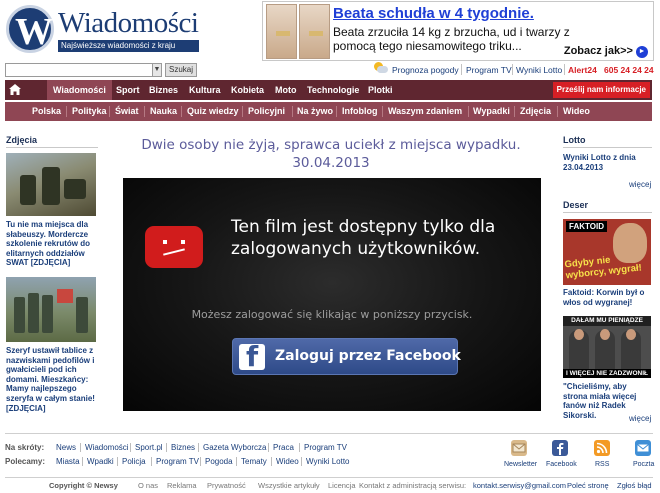 This screenshot has width=660, height=493. Describe the element at coordinates (433, 13) in the screenshot. I see `ad-title: Beata schudła w 4 tygodnie.` at that location.